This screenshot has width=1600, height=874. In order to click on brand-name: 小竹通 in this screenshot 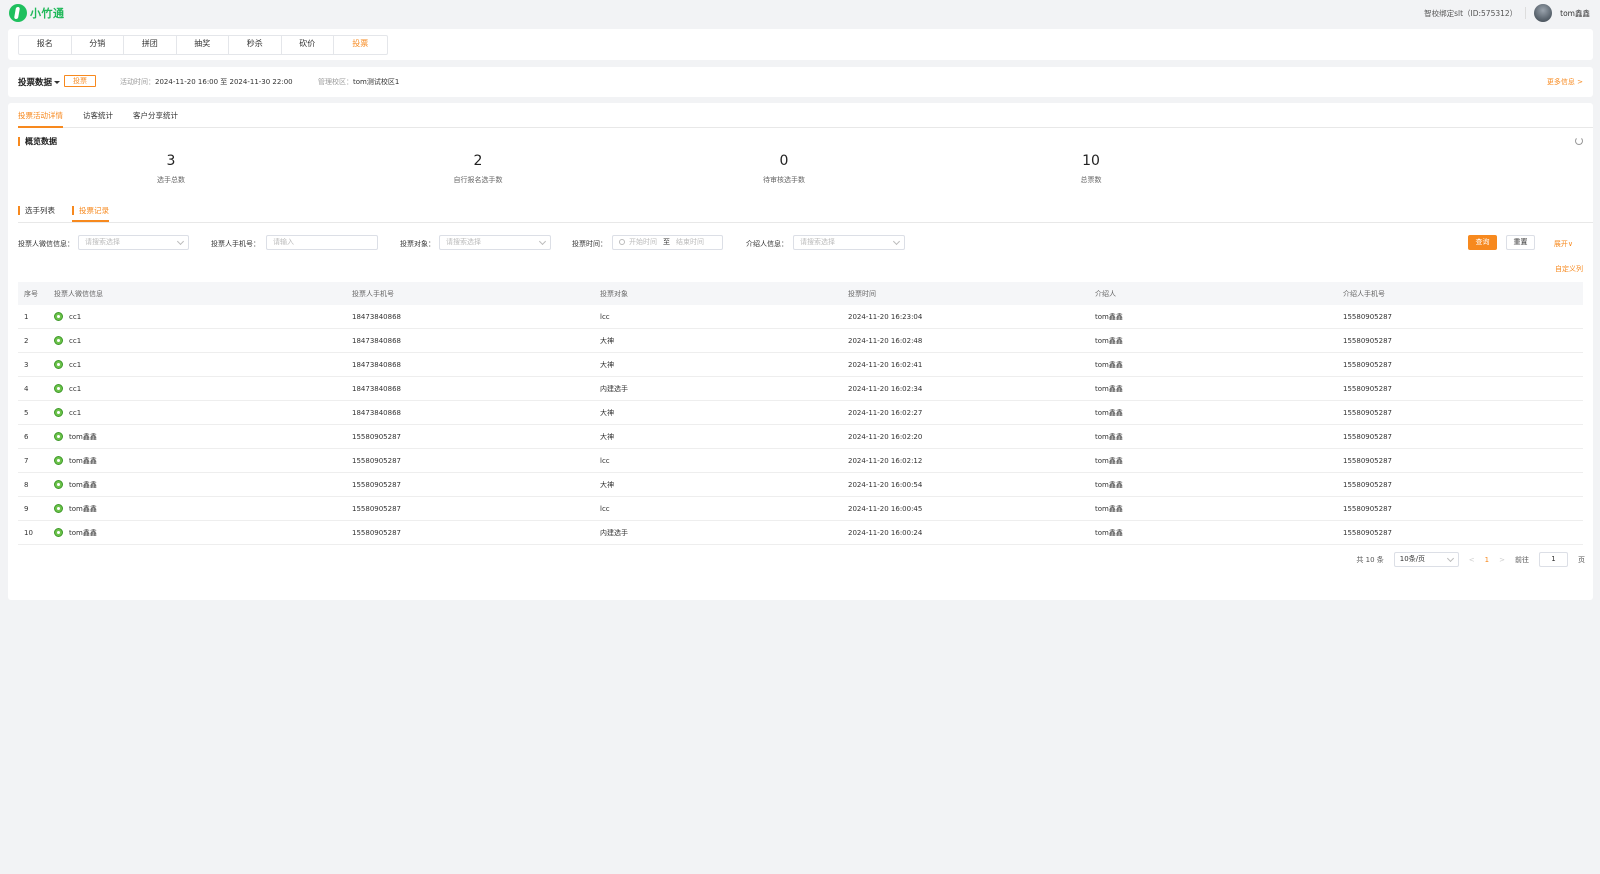, I will do `click(47, 13)`.